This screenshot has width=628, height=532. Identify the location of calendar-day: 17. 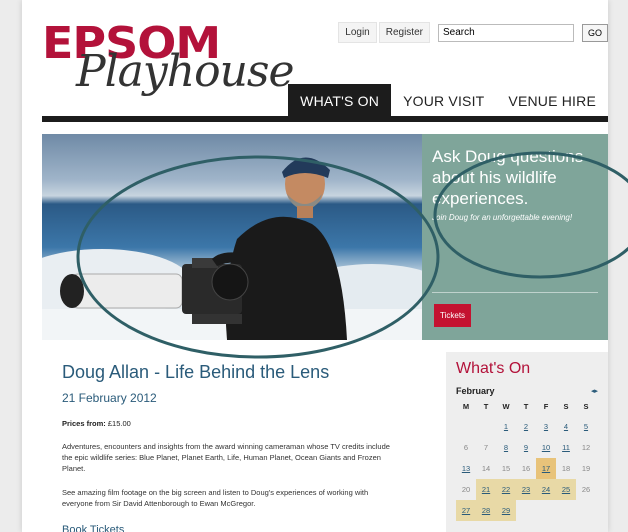
(546, 468).